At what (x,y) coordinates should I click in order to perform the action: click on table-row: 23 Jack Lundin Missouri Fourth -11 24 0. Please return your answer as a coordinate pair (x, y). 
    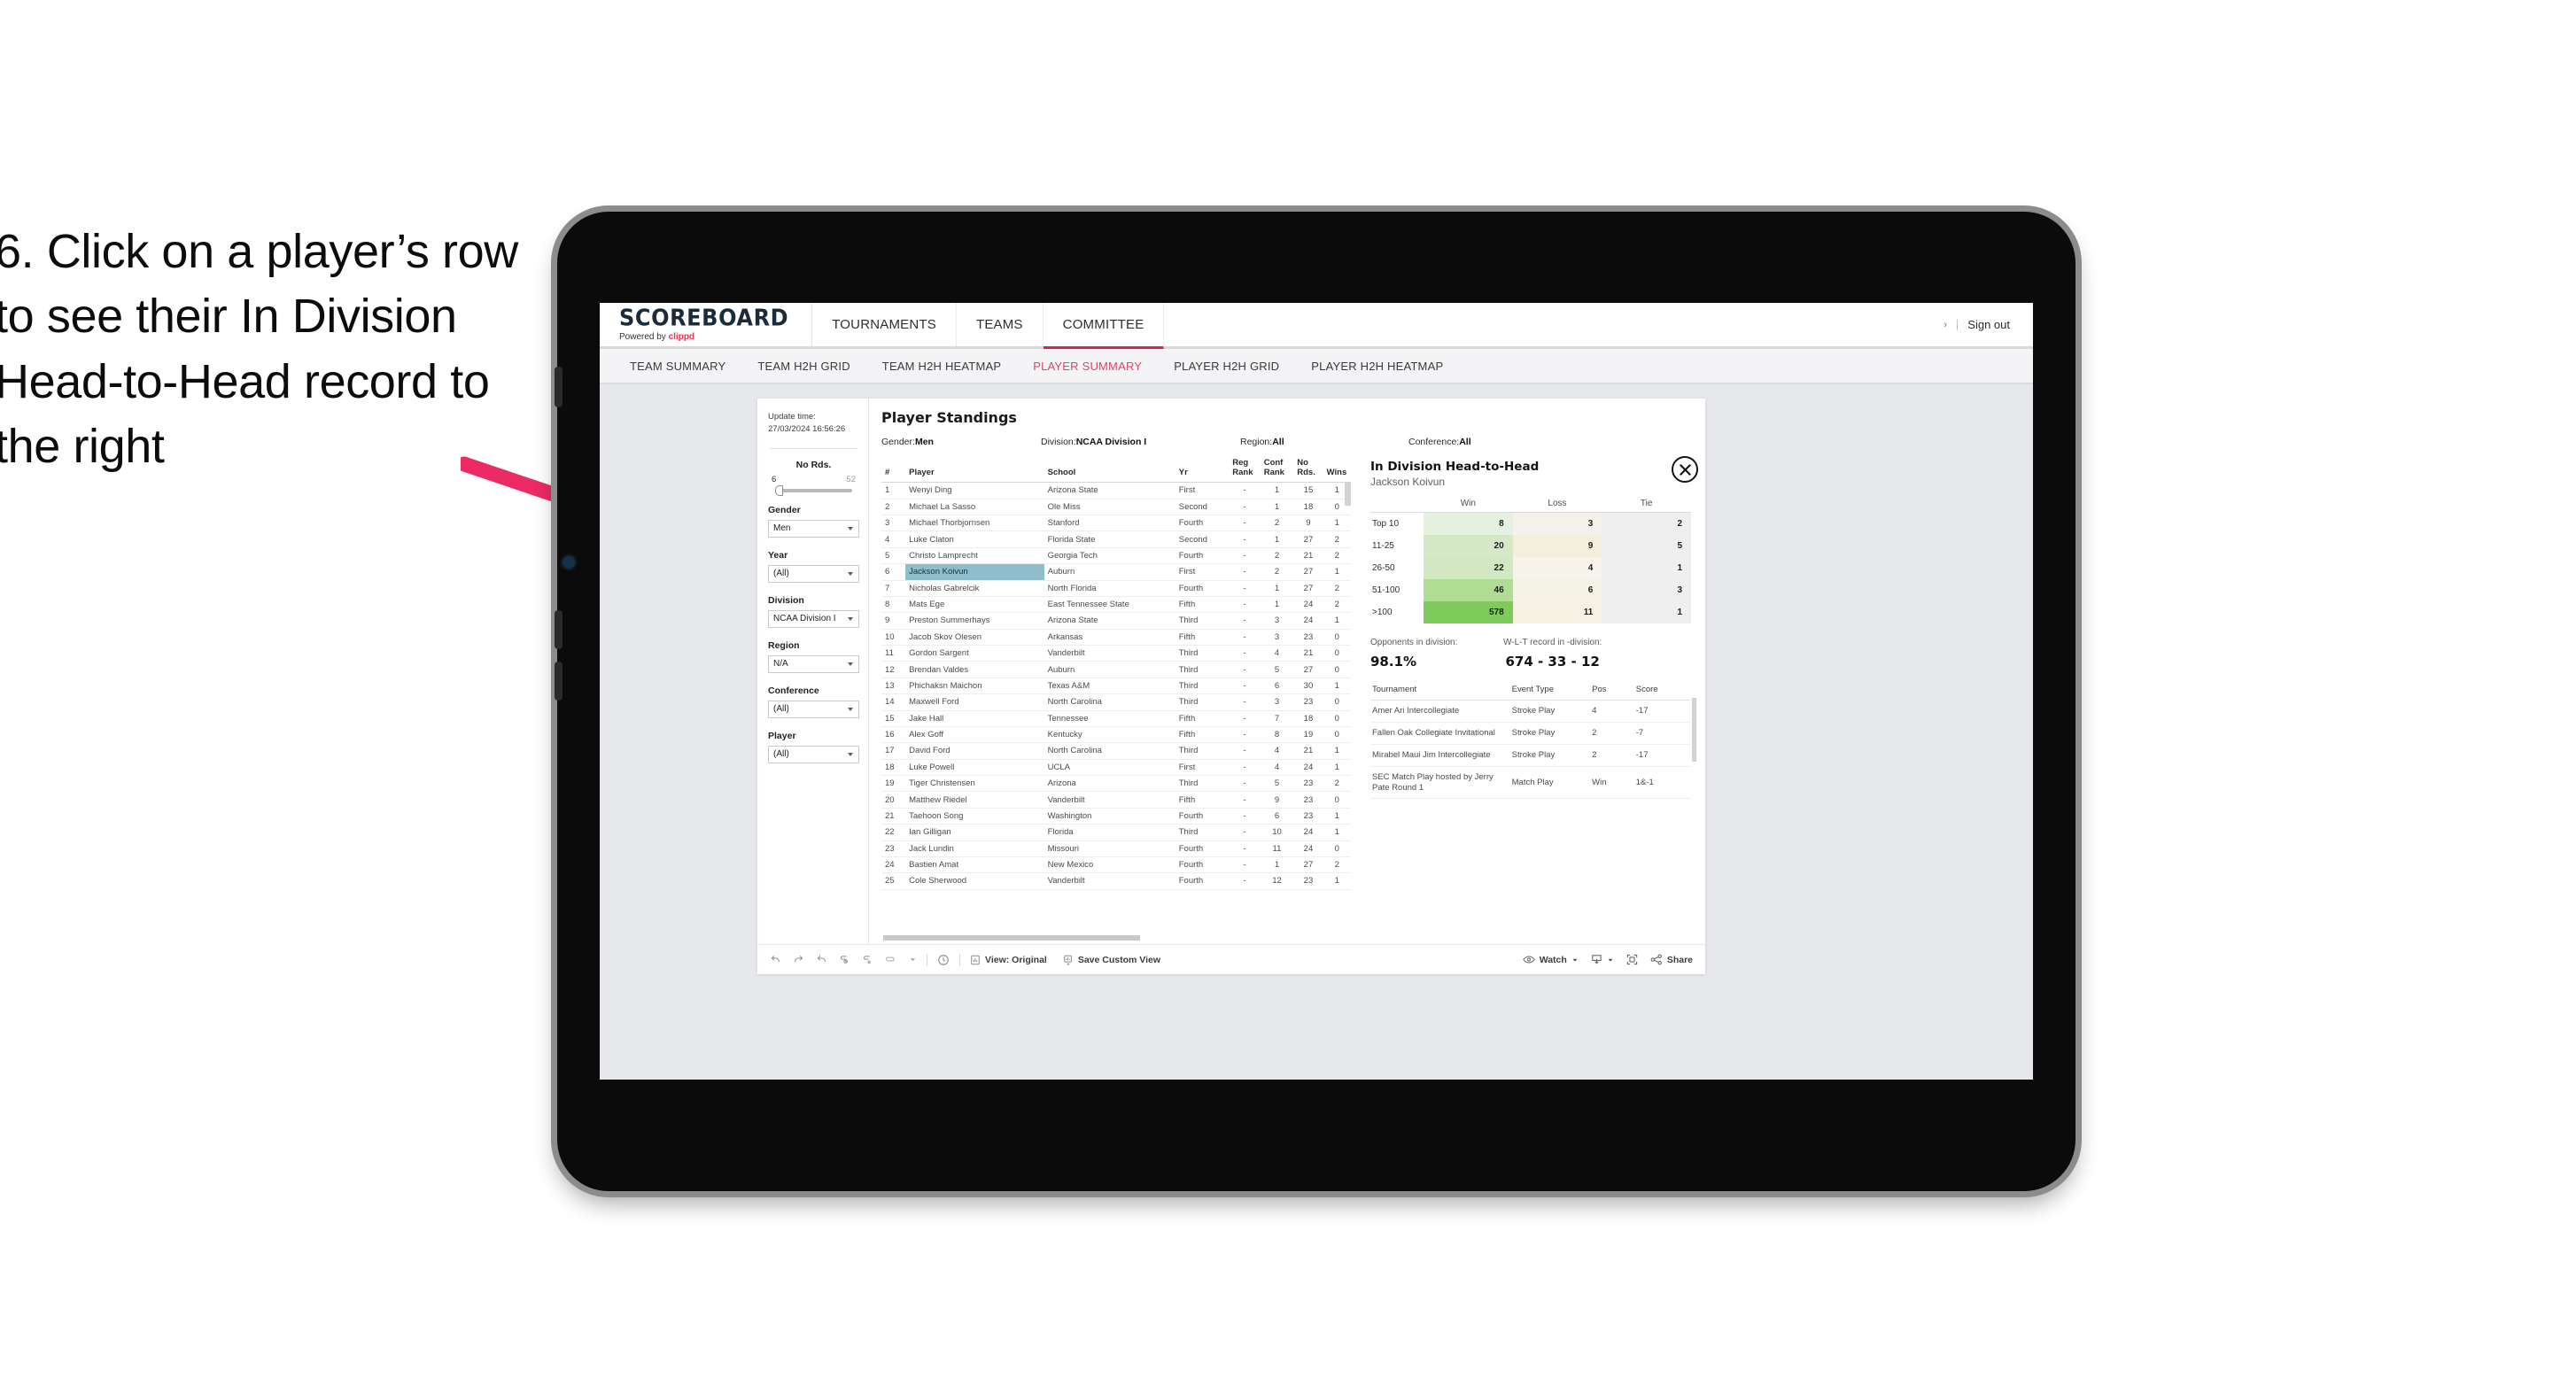
    Looking at the image, I should click on (1116, 848).